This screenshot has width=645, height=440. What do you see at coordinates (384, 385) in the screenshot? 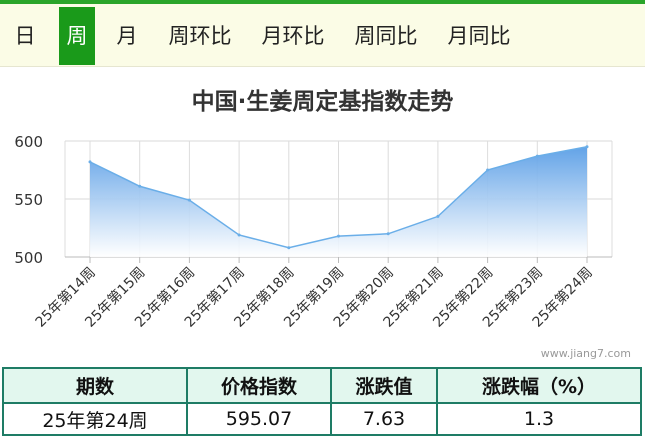
I see `header-change-value: 涨跌值` at bounding box center [384, 385].